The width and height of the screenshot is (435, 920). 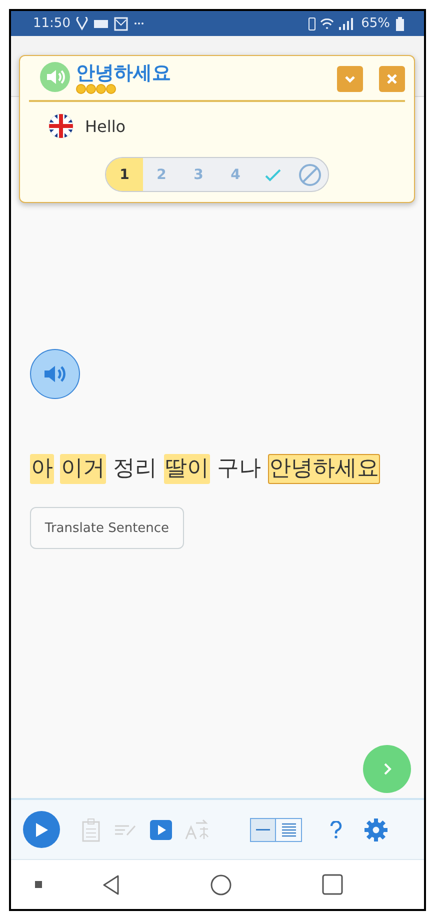 What do you see at coordinates (124, 174) in the screenshot?
I see `level-button: 1` at bounding box center [124, 174].